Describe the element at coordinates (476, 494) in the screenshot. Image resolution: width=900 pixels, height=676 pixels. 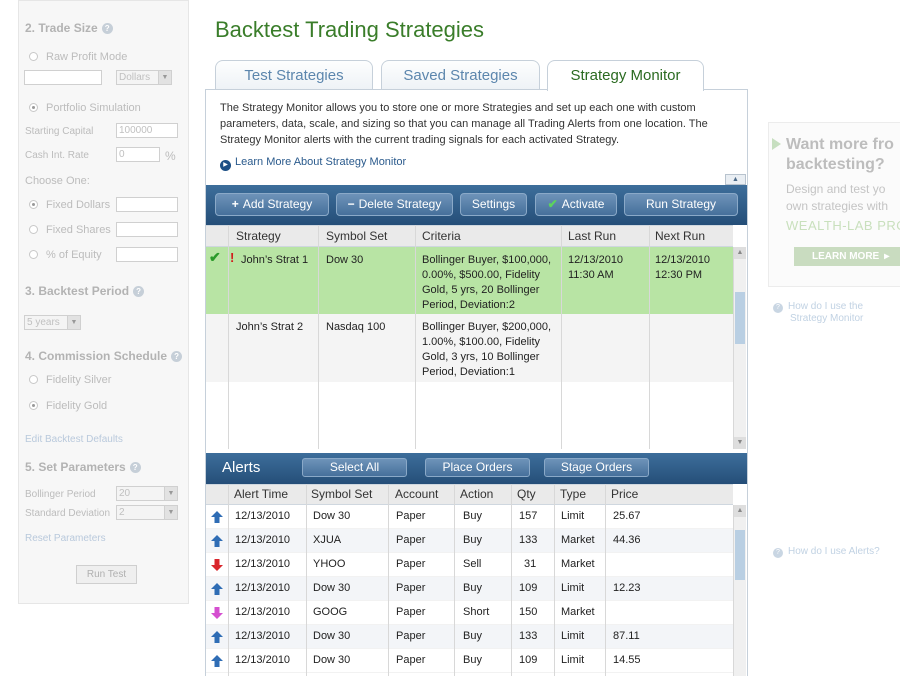
I see `col-action: Action` at that location.